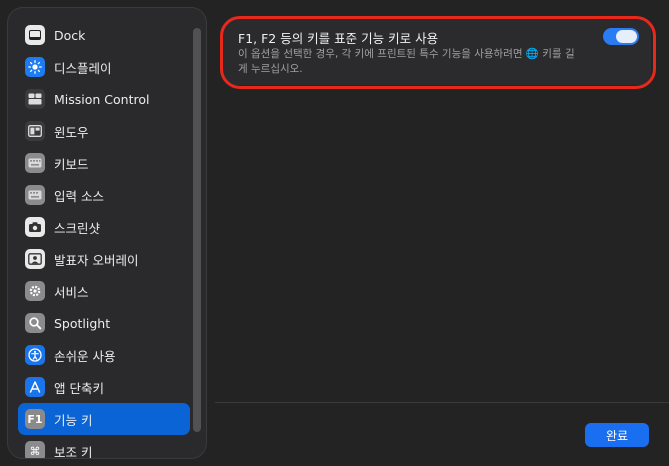 The height and width of the screenshot is (466, 669). Describe the element at coordinates (35, 195) in the screenshot. I see `input-source-icon` at that location.